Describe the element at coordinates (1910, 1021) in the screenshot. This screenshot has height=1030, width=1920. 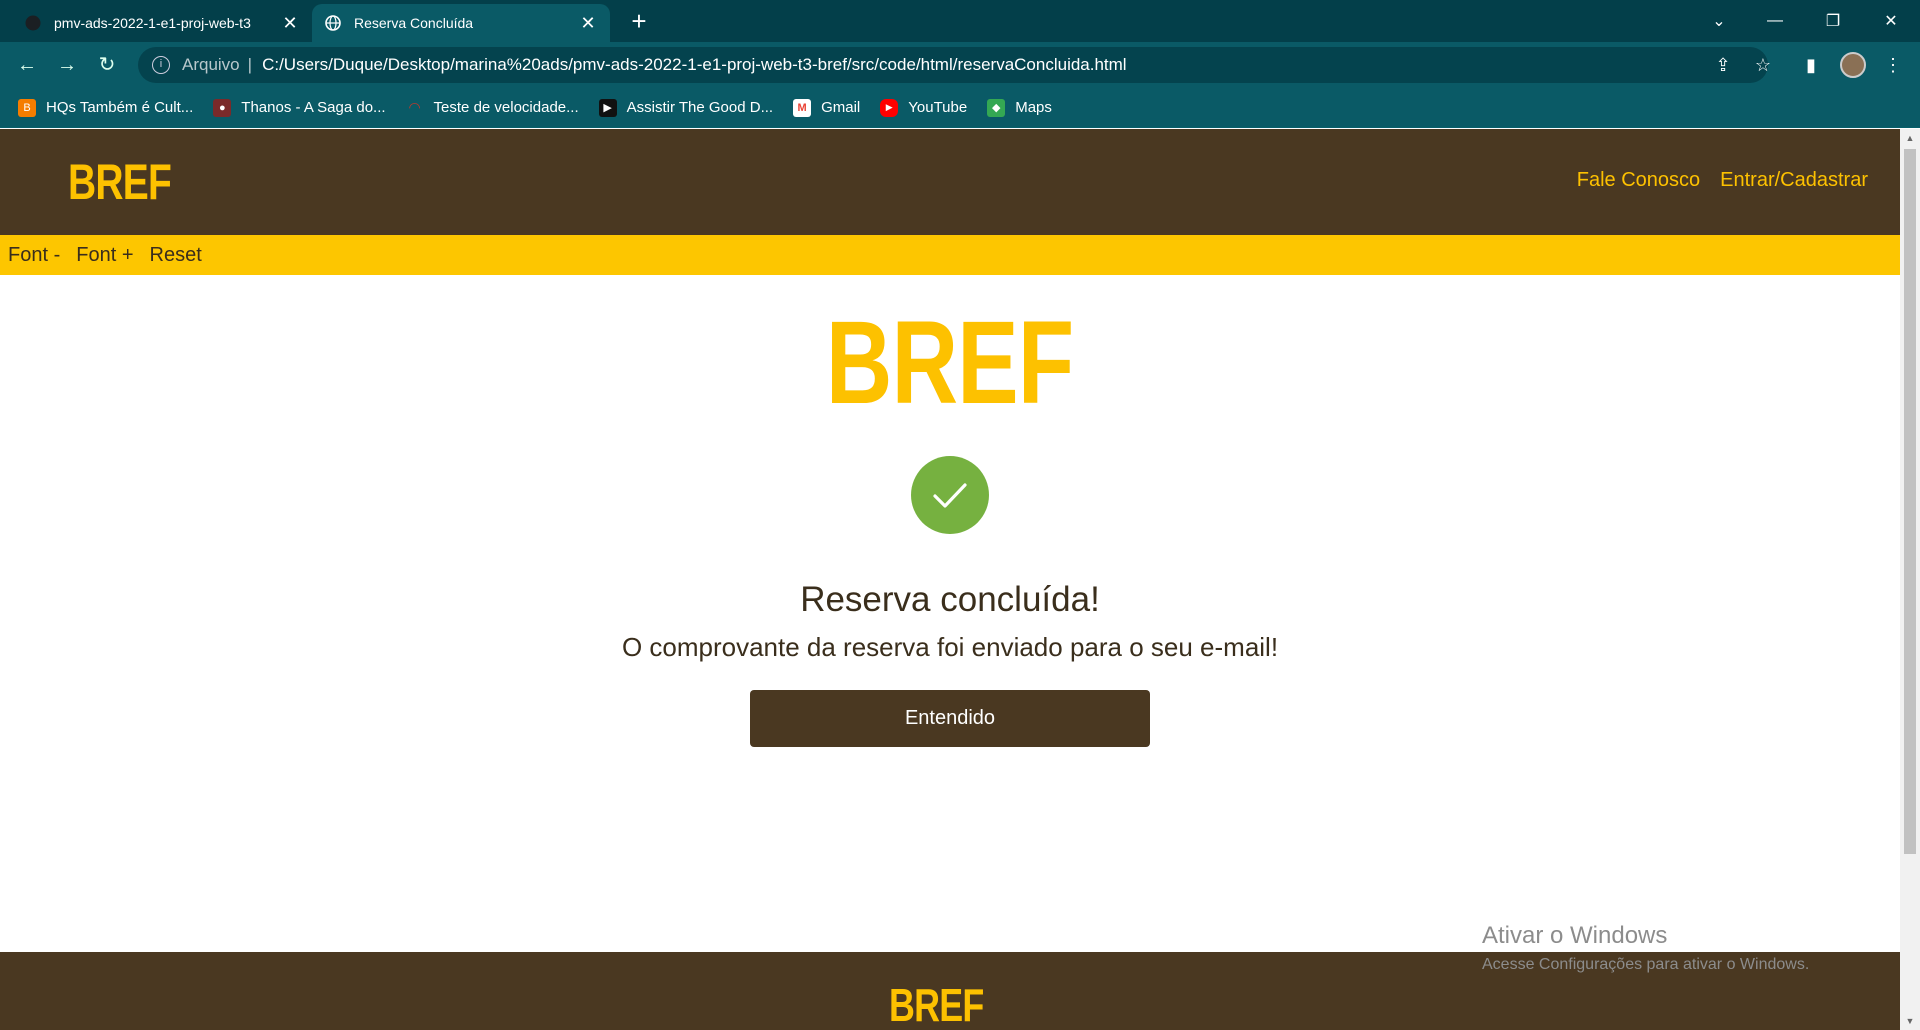
I see `scroll-down-icon: ▼` at that location.